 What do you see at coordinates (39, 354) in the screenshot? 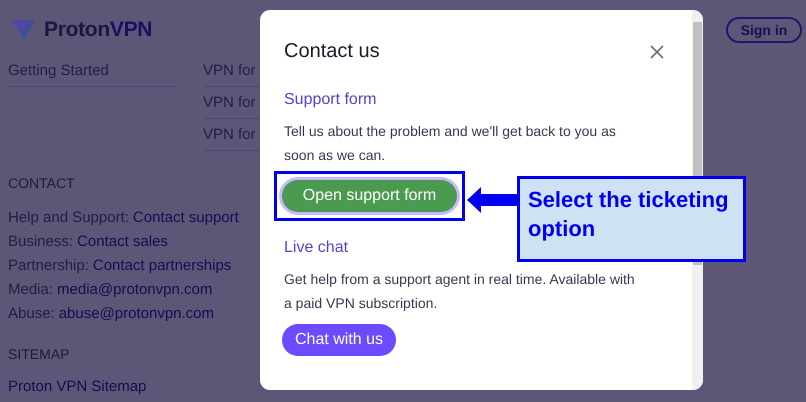
I see `section-heading: SITEMAP` at bounding box center [39, 354].